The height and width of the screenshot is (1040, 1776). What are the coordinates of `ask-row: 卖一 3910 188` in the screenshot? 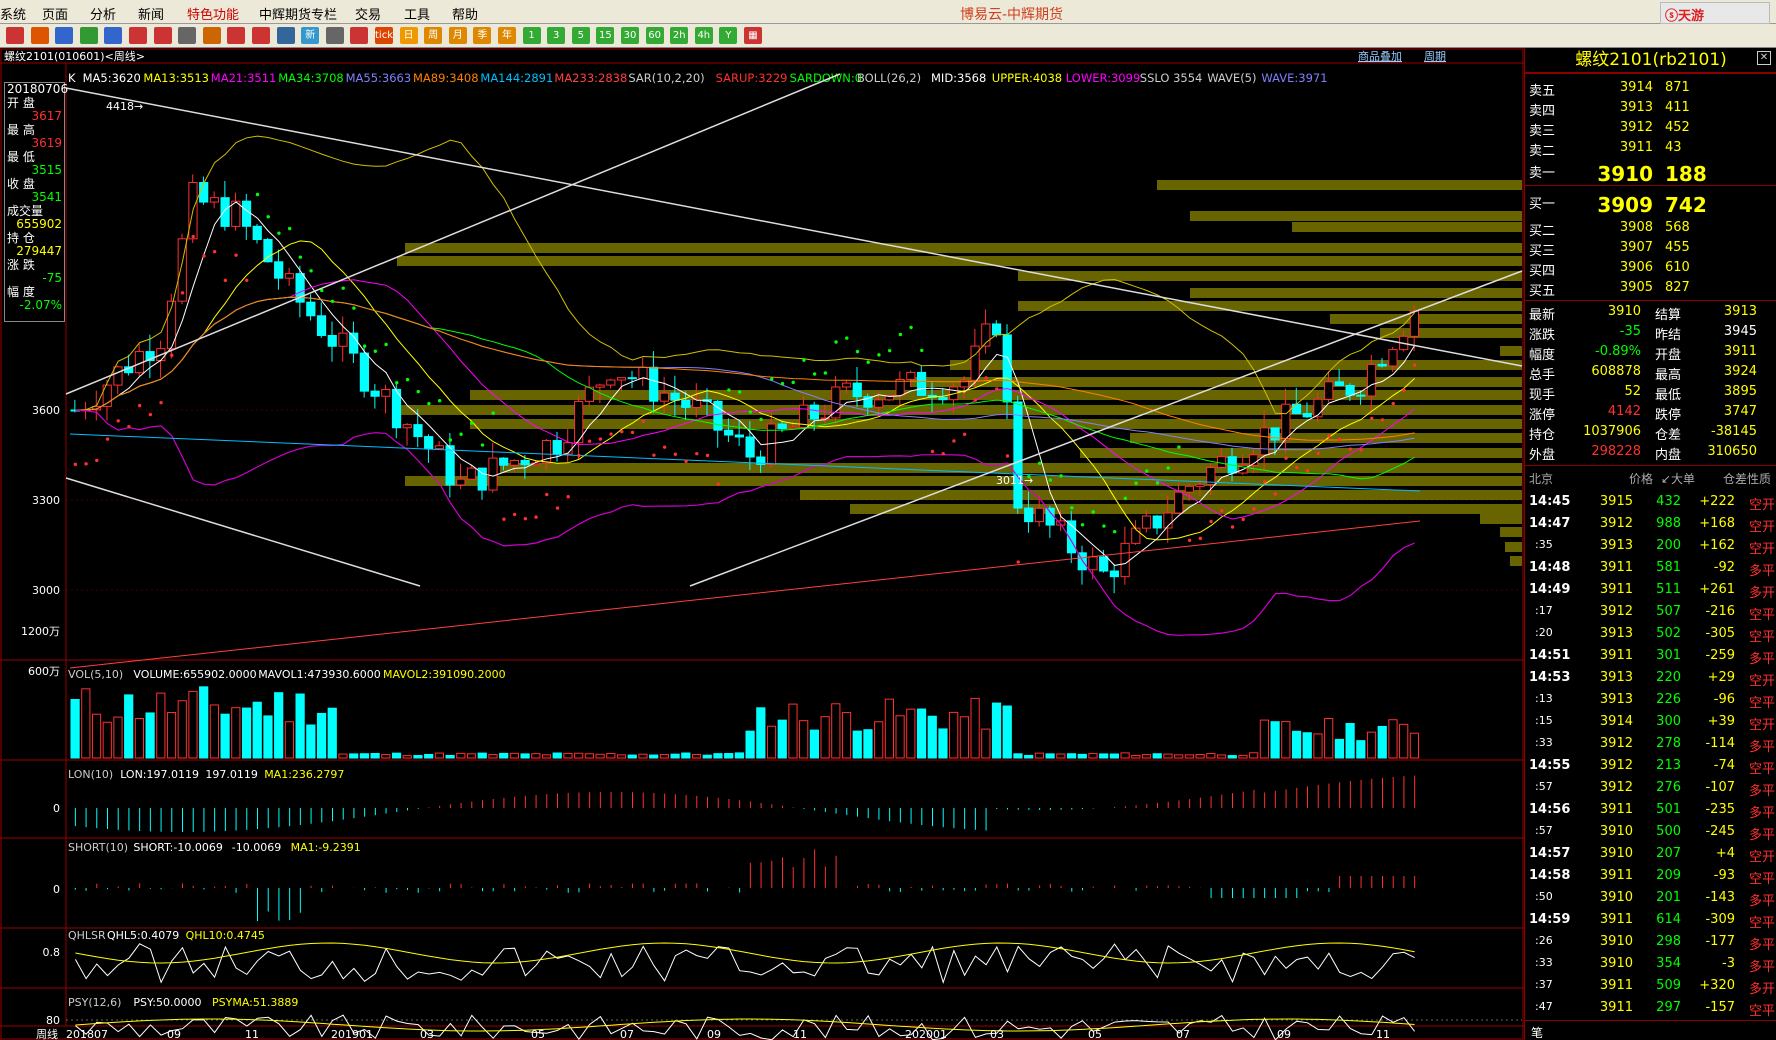 It's located at (1650, 173).